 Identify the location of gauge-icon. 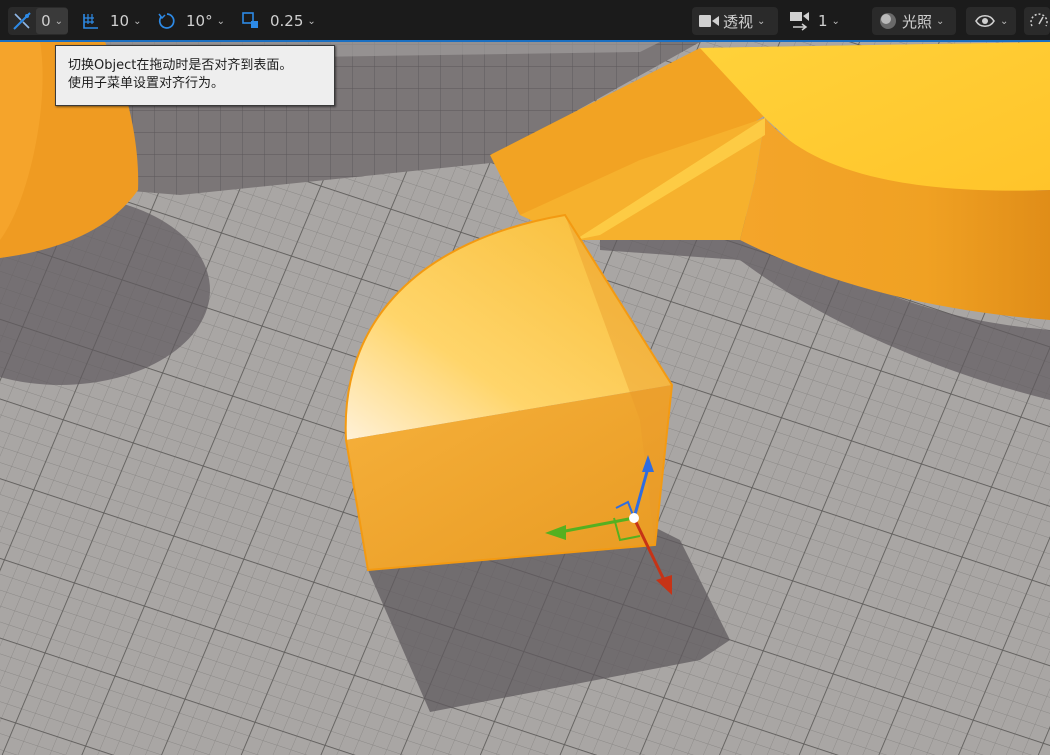
(1039, 21).